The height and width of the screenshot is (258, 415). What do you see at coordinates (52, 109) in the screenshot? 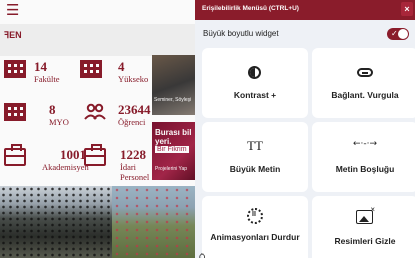
I see `stat-value: 8` at bounding box center [52, 109].